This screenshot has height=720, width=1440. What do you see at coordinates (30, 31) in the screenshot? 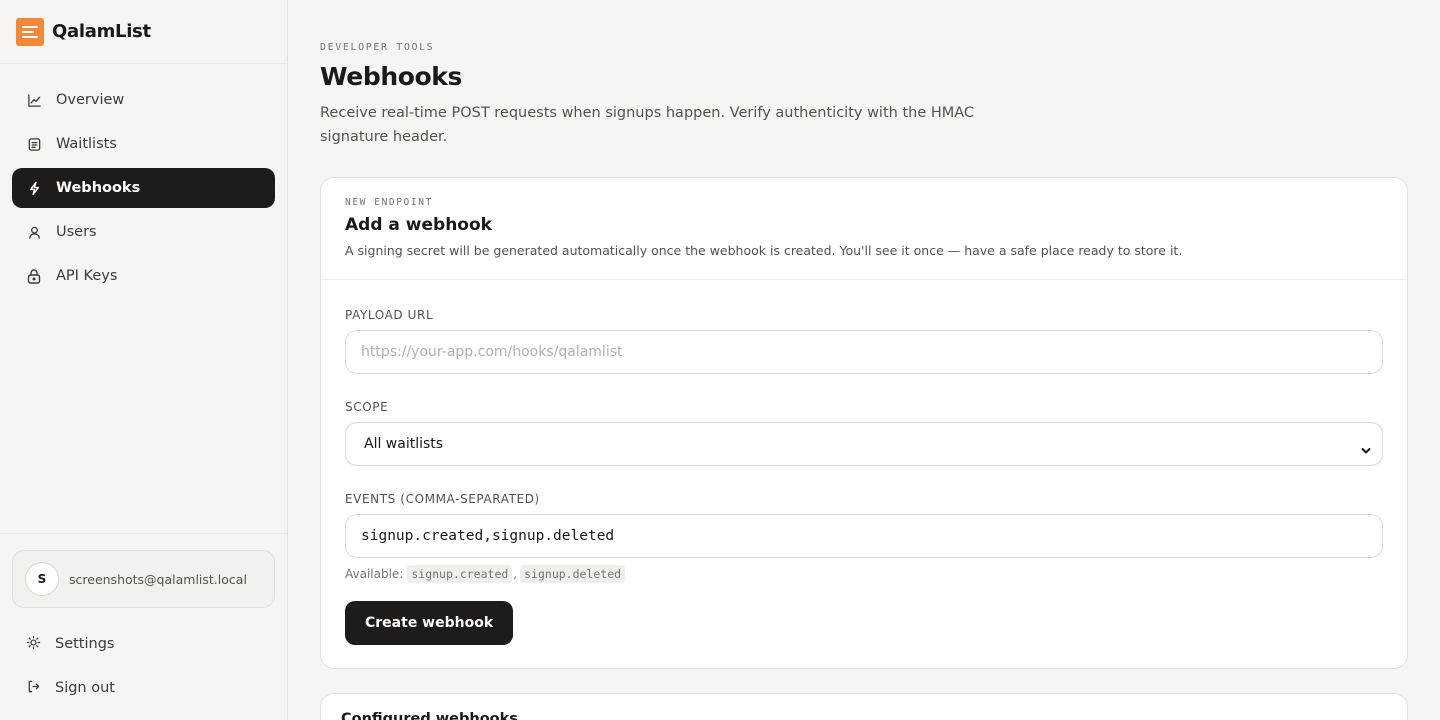
I see `logo-icon` at bounding box center [30, 31].